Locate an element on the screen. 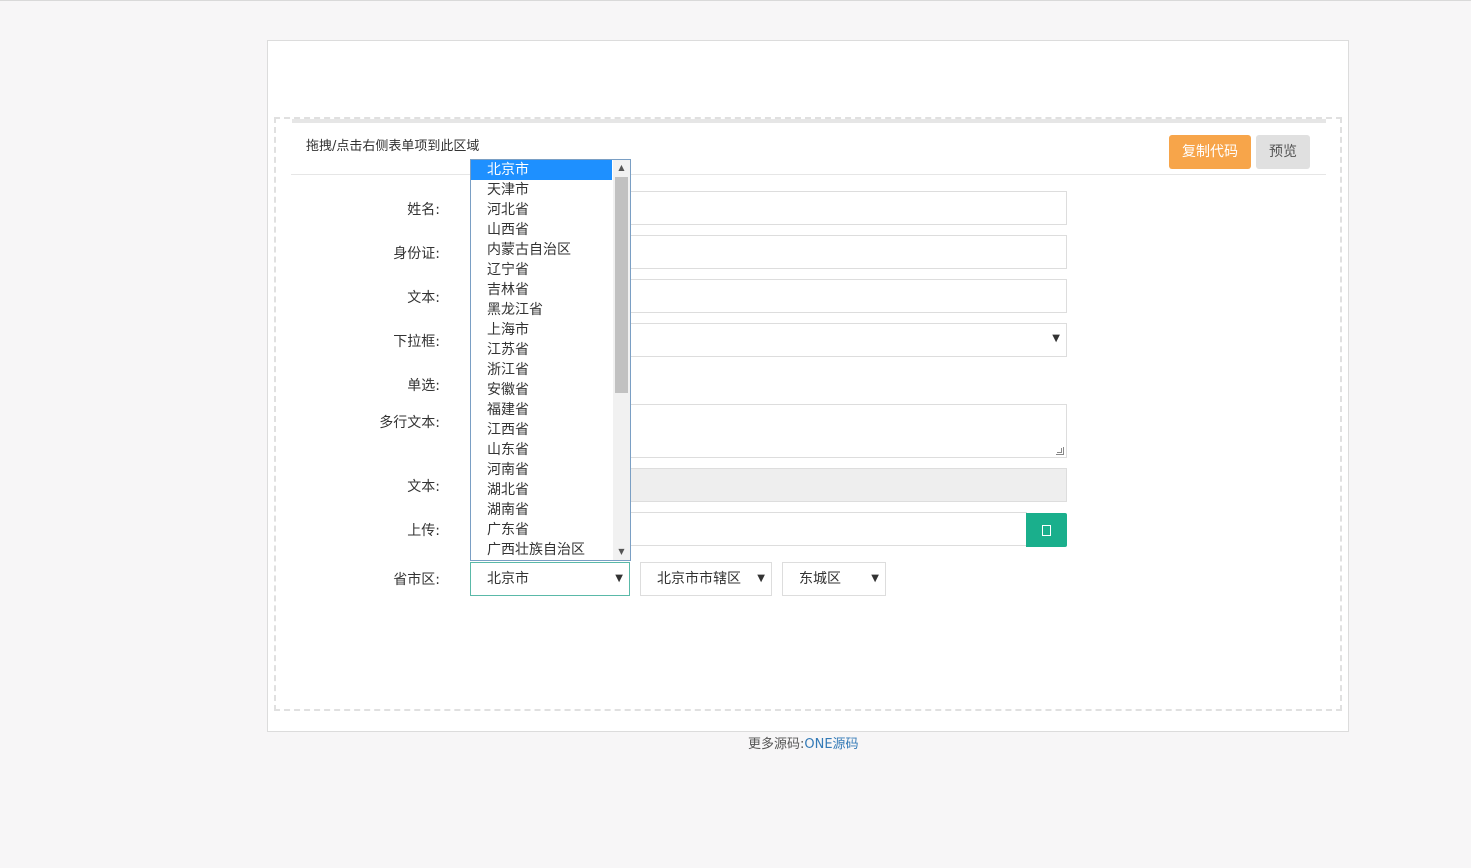  copy-code-button: 复制代码 is located at coordinates (1210, 152).